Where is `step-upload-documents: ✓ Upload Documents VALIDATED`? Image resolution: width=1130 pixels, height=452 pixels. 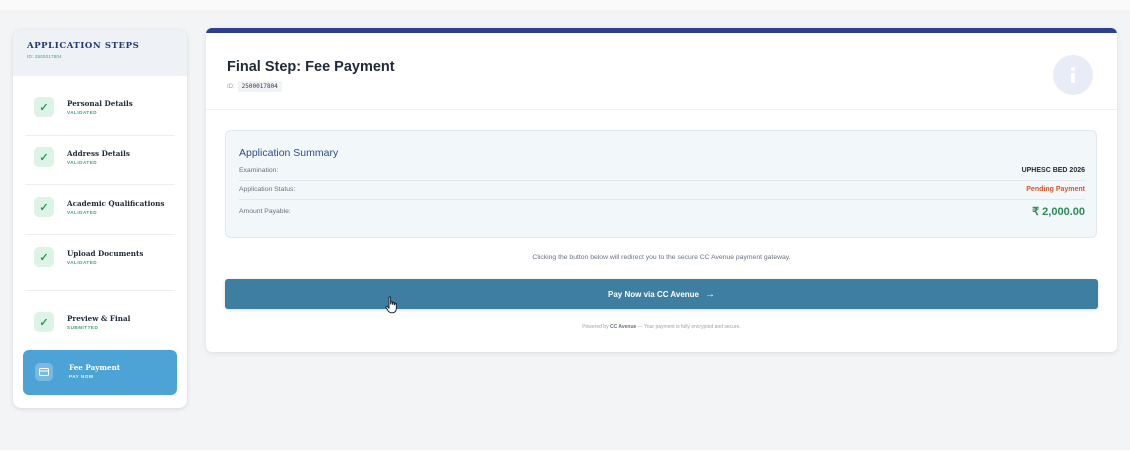 step-upload-documents: ✓ Upload Documents VALIDATED is located at coordinates (100, 257).